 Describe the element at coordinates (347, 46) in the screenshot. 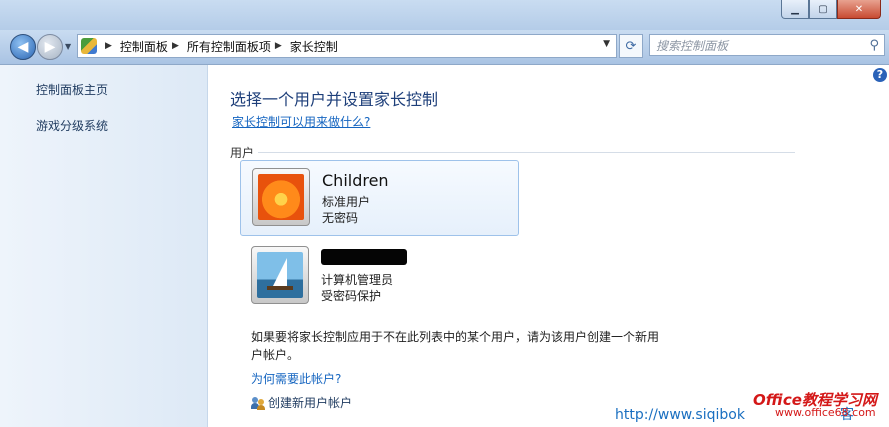

I see `address-field: ▶ 控制面板 ▶ 所有控制面板项 ▶ 家长控制 ▼` at that location.